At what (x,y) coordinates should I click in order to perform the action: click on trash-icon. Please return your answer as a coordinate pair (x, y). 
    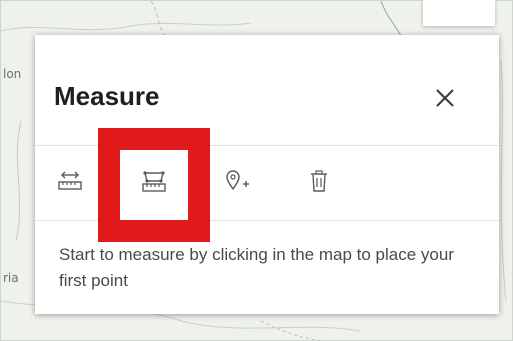
    Looking at the image, I should click on (319, 181).